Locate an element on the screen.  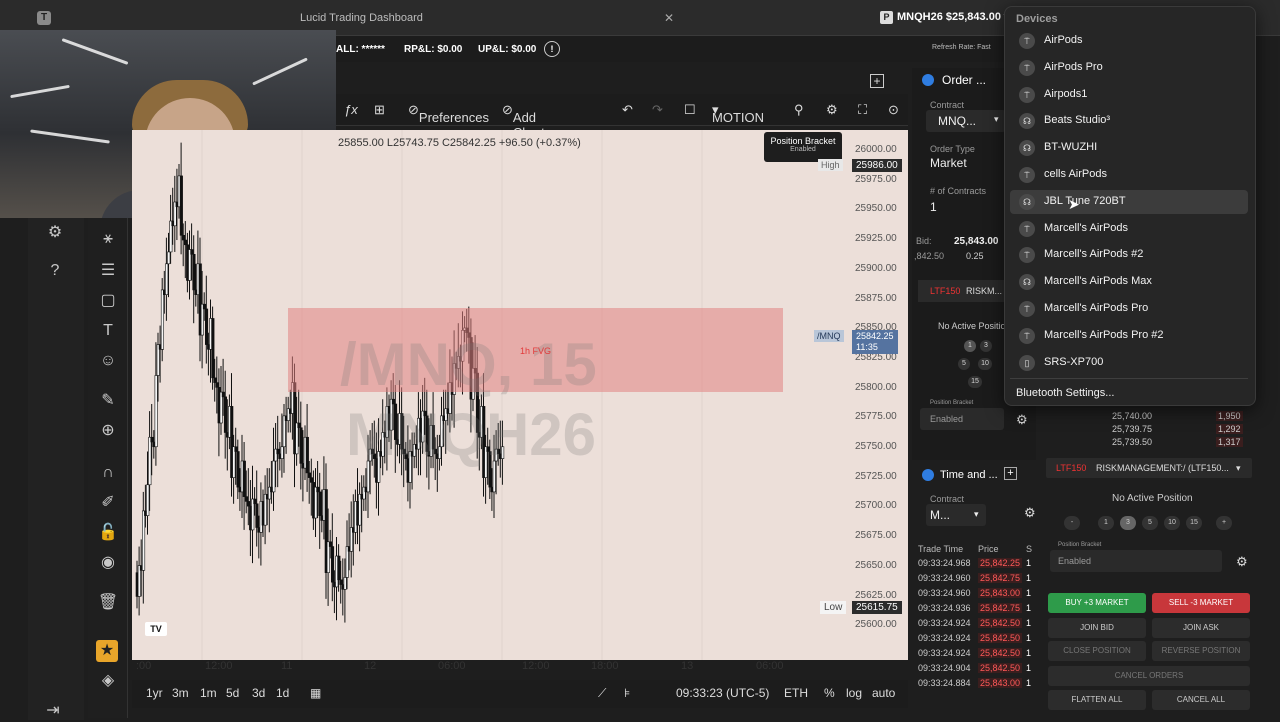
flatten-all-button: FLATTEN ALL is located at coordinates (1097, 700).